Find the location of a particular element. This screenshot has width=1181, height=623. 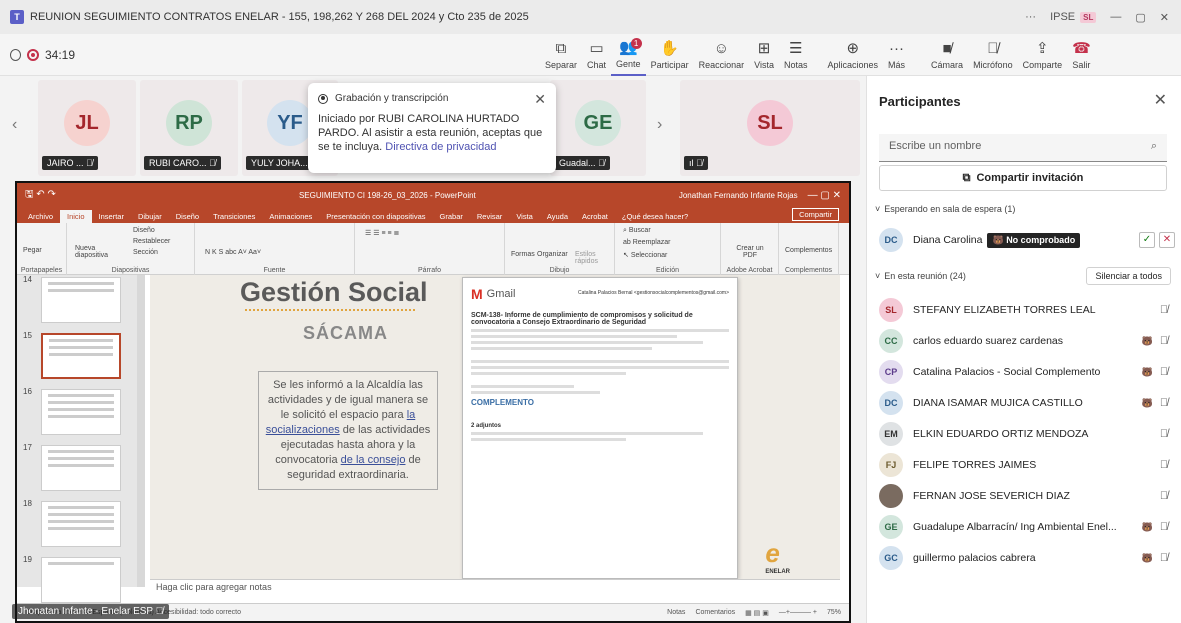

participant-search-input: Escribe un nombre ⌕ is located at coordinates (1023, 148).